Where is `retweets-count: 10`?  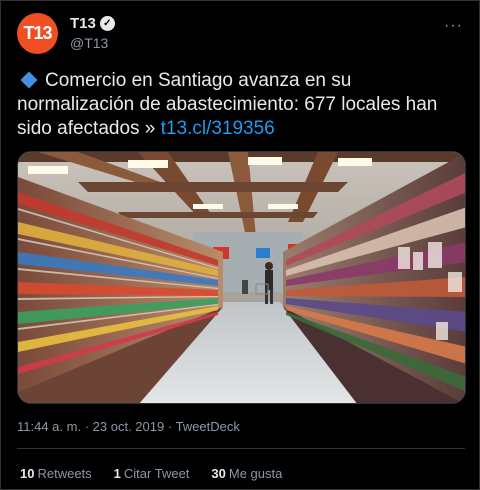
retweets-count: 10 is located at coordinates (27, 473).